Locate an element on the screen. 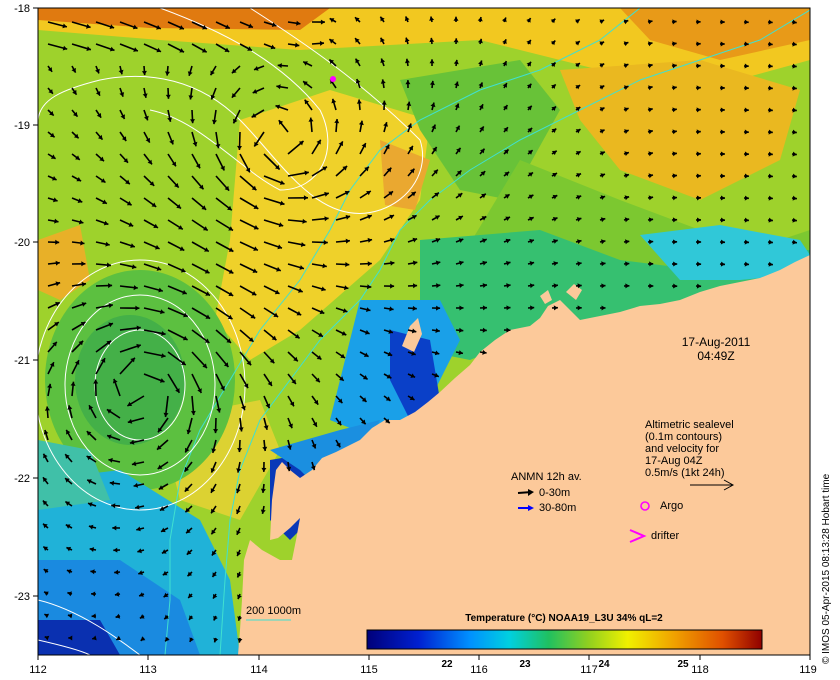  lon-tick-label: 117 is located at coordinates (589, 670).